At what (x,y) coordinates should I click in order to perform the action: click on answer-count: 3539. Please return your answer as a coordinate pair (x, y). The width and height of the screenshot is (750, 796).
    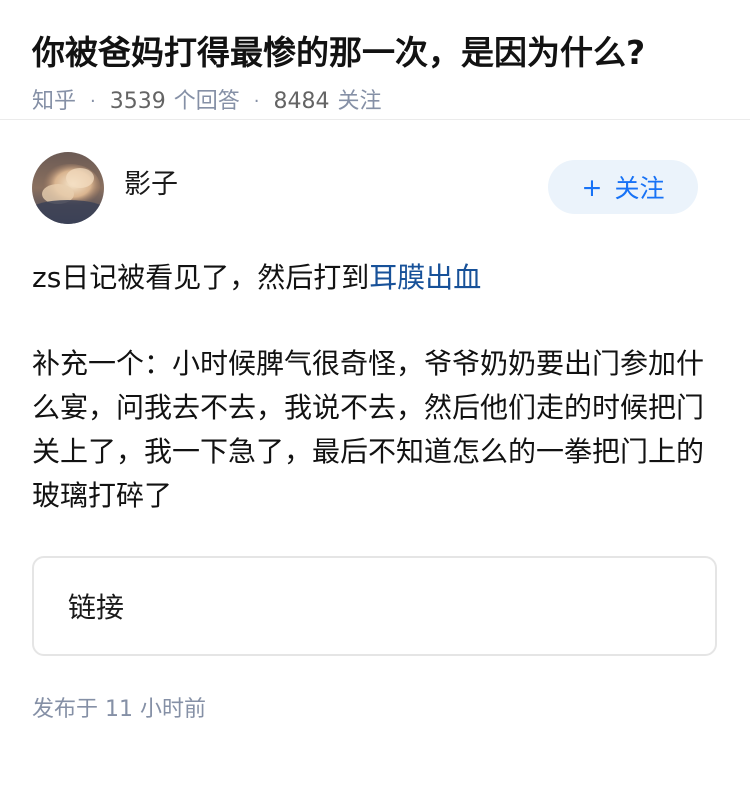
    Looking at the image, I should click on (137, 101).